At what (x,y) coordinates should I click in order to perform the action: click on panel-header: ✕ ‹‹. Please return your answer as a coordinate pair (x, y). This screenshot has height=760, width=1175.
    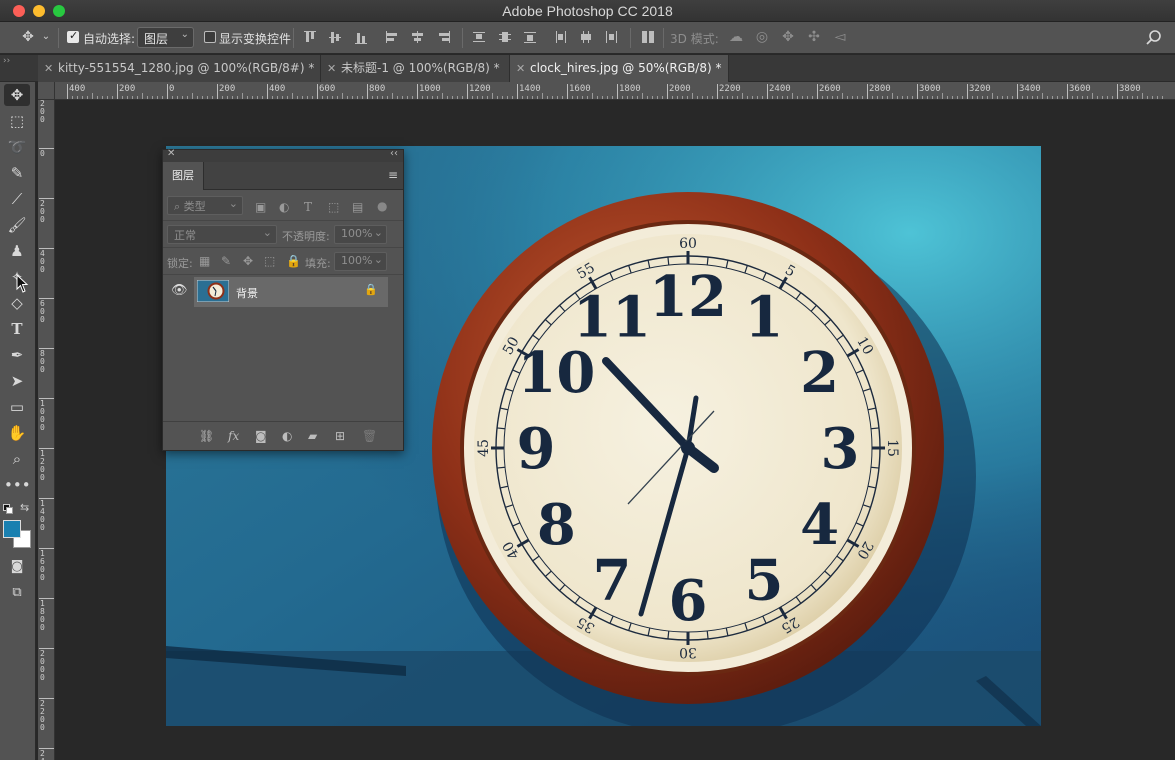
    Looking at the image, I should click on (283, 155).